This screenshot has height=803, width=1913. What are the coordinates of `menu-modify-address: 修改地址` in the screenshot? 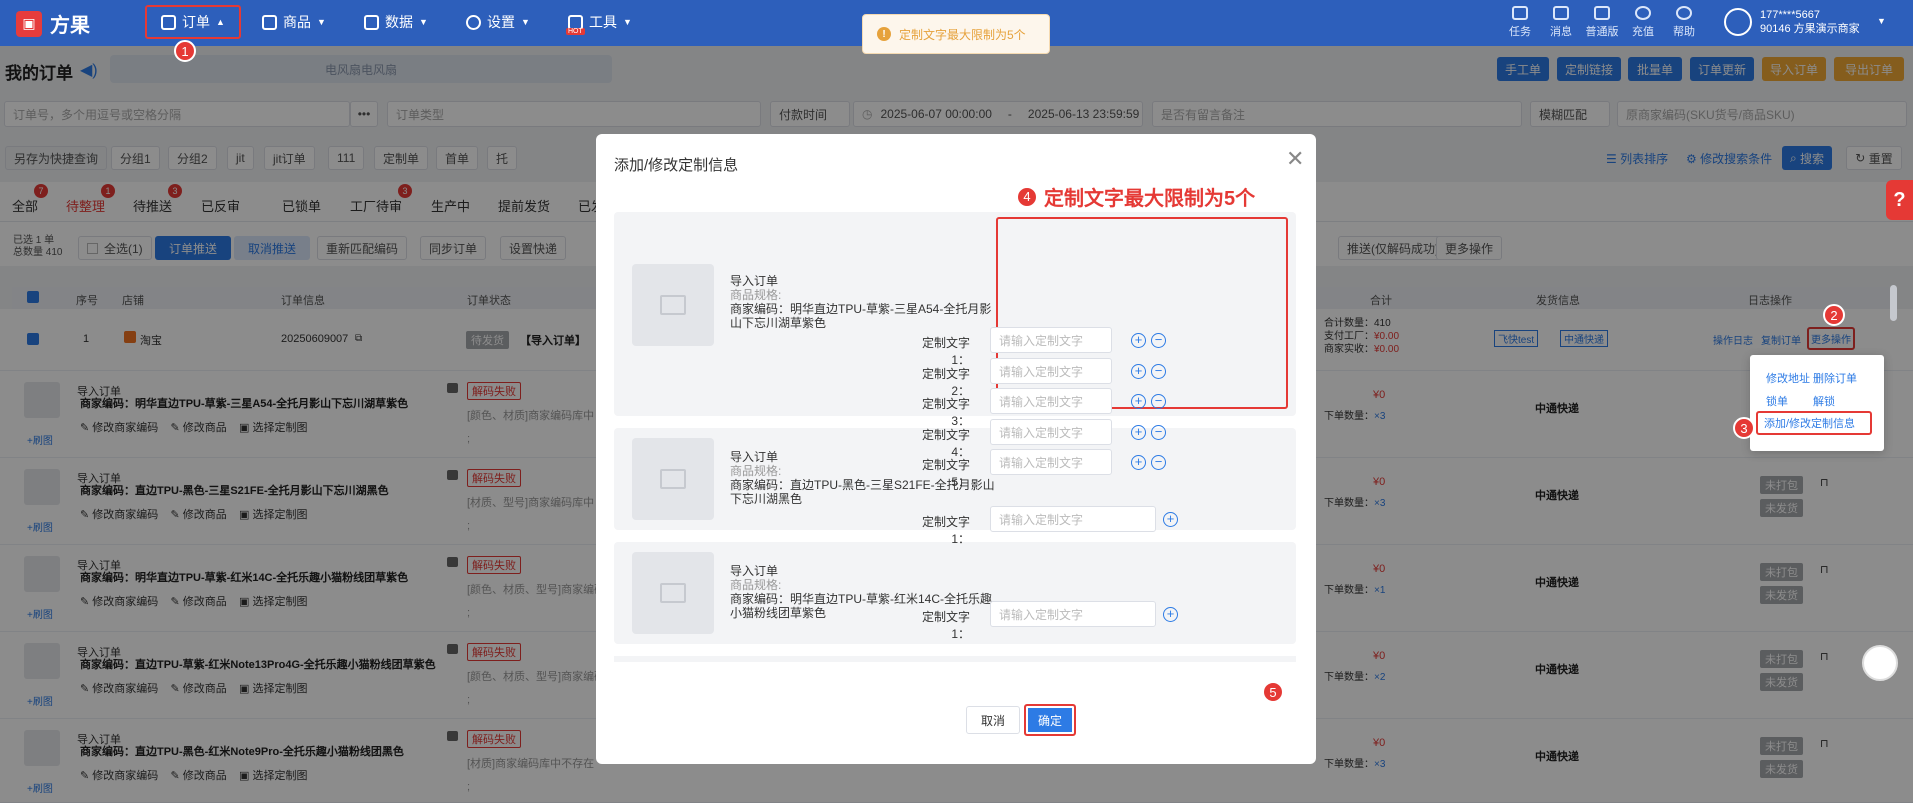 It's located at (1788, 378).